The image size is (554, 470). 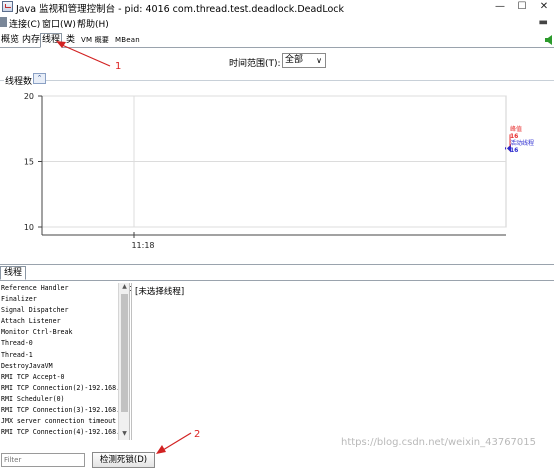 What do you see at coordinates (59, 299) in the screenshot?
I see `thread-list-item: Finalizer` at bounding box center [59, 299].